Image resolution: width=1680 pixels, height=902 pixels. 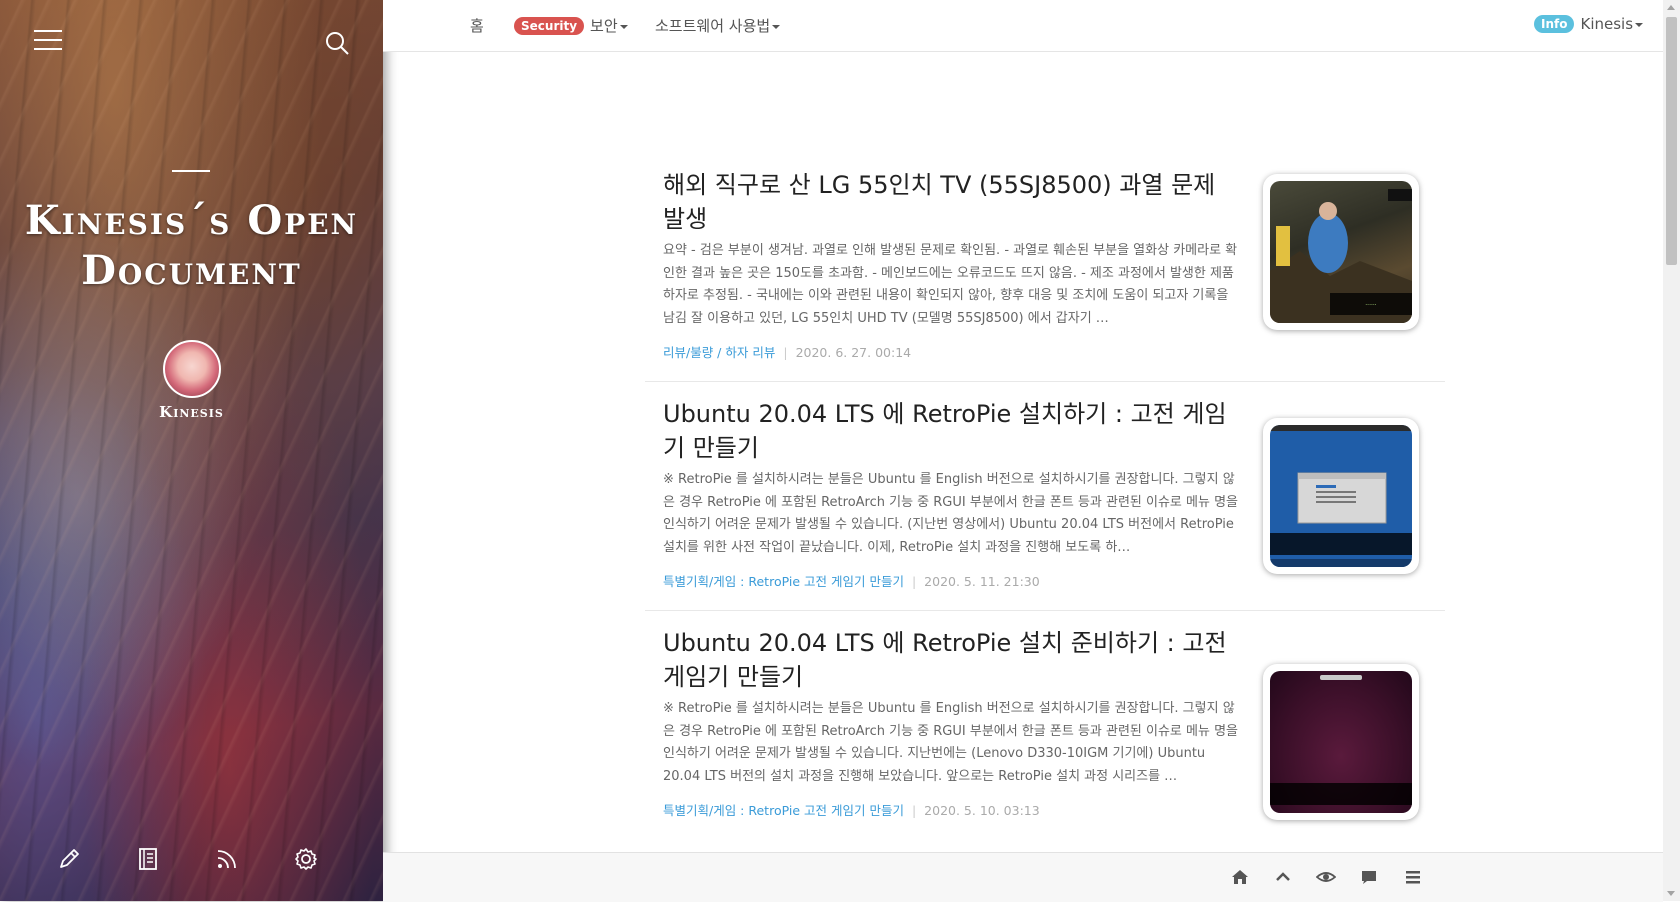 What do you see at coordinates (1240, 877) in the screenshot?
I see `home-icon` at bounding box center [1240, 877].